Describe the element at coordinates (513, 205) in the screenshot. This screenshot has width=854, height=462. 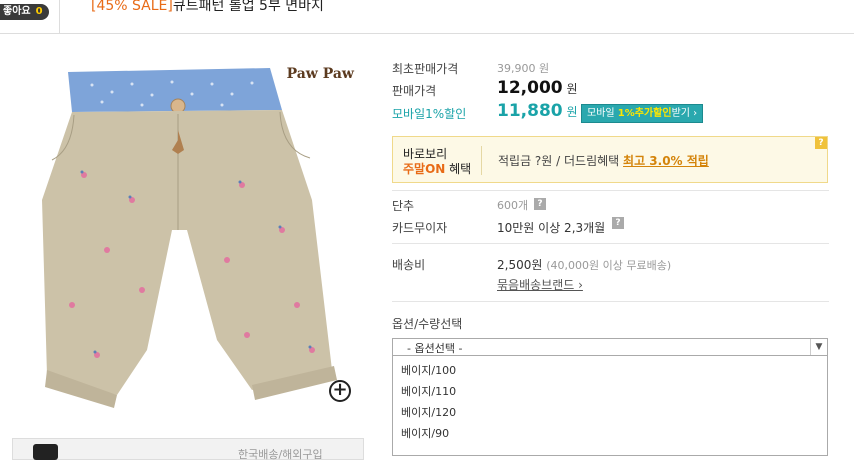
I see `unit-value: 600개` at that location.